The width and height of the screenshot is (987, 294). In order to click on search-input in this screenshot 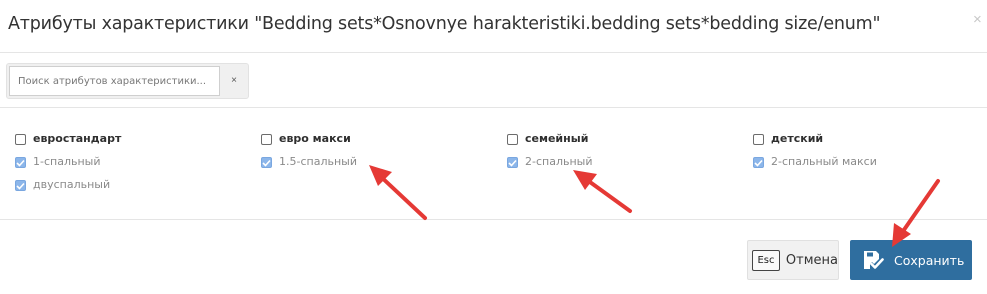, I will do `click(114, 81)`.